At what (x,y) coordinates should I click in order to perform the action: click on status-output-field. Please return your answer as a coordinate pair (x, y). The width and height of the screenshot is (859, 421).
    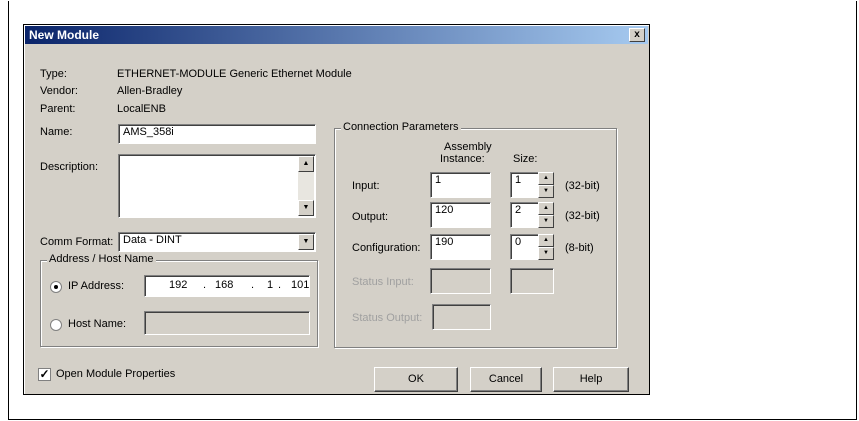
    Looking at the image, I should click on (461, 317).